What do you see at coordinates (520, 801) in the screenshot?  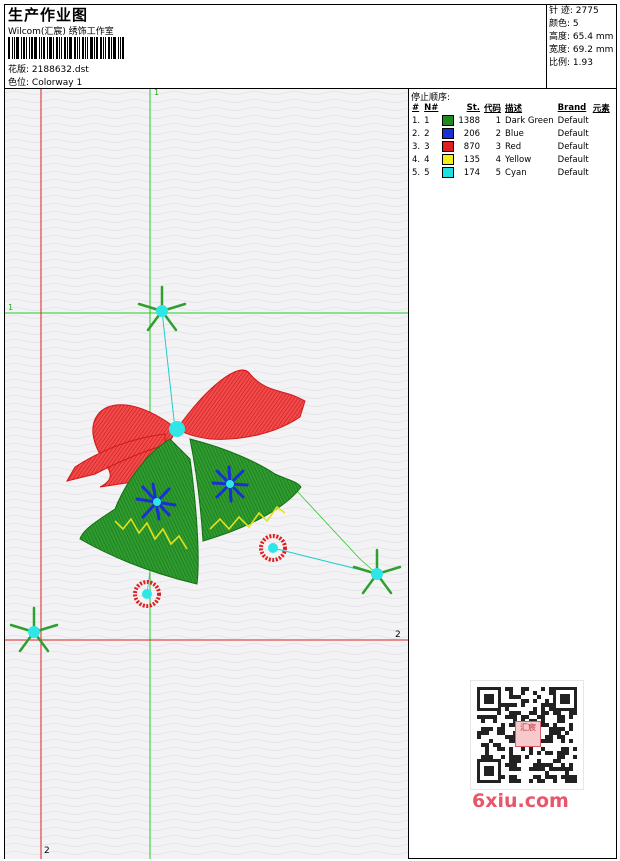 I see `site-watermark: 6xiu.com` at bounding box center [520, 801].